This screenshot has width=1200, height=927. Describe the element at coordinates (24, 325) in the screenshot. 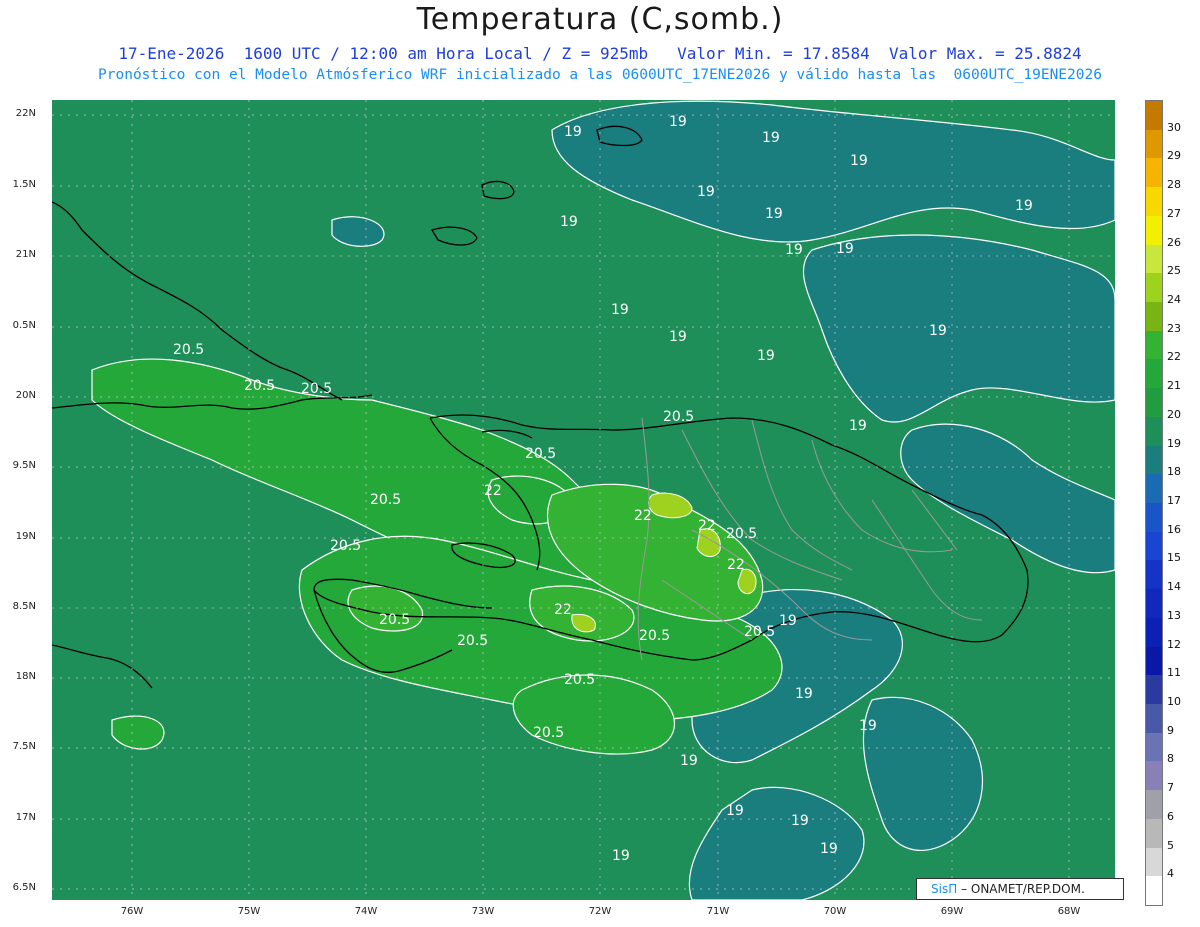

I see `lat-label: 0.5N` at that location.